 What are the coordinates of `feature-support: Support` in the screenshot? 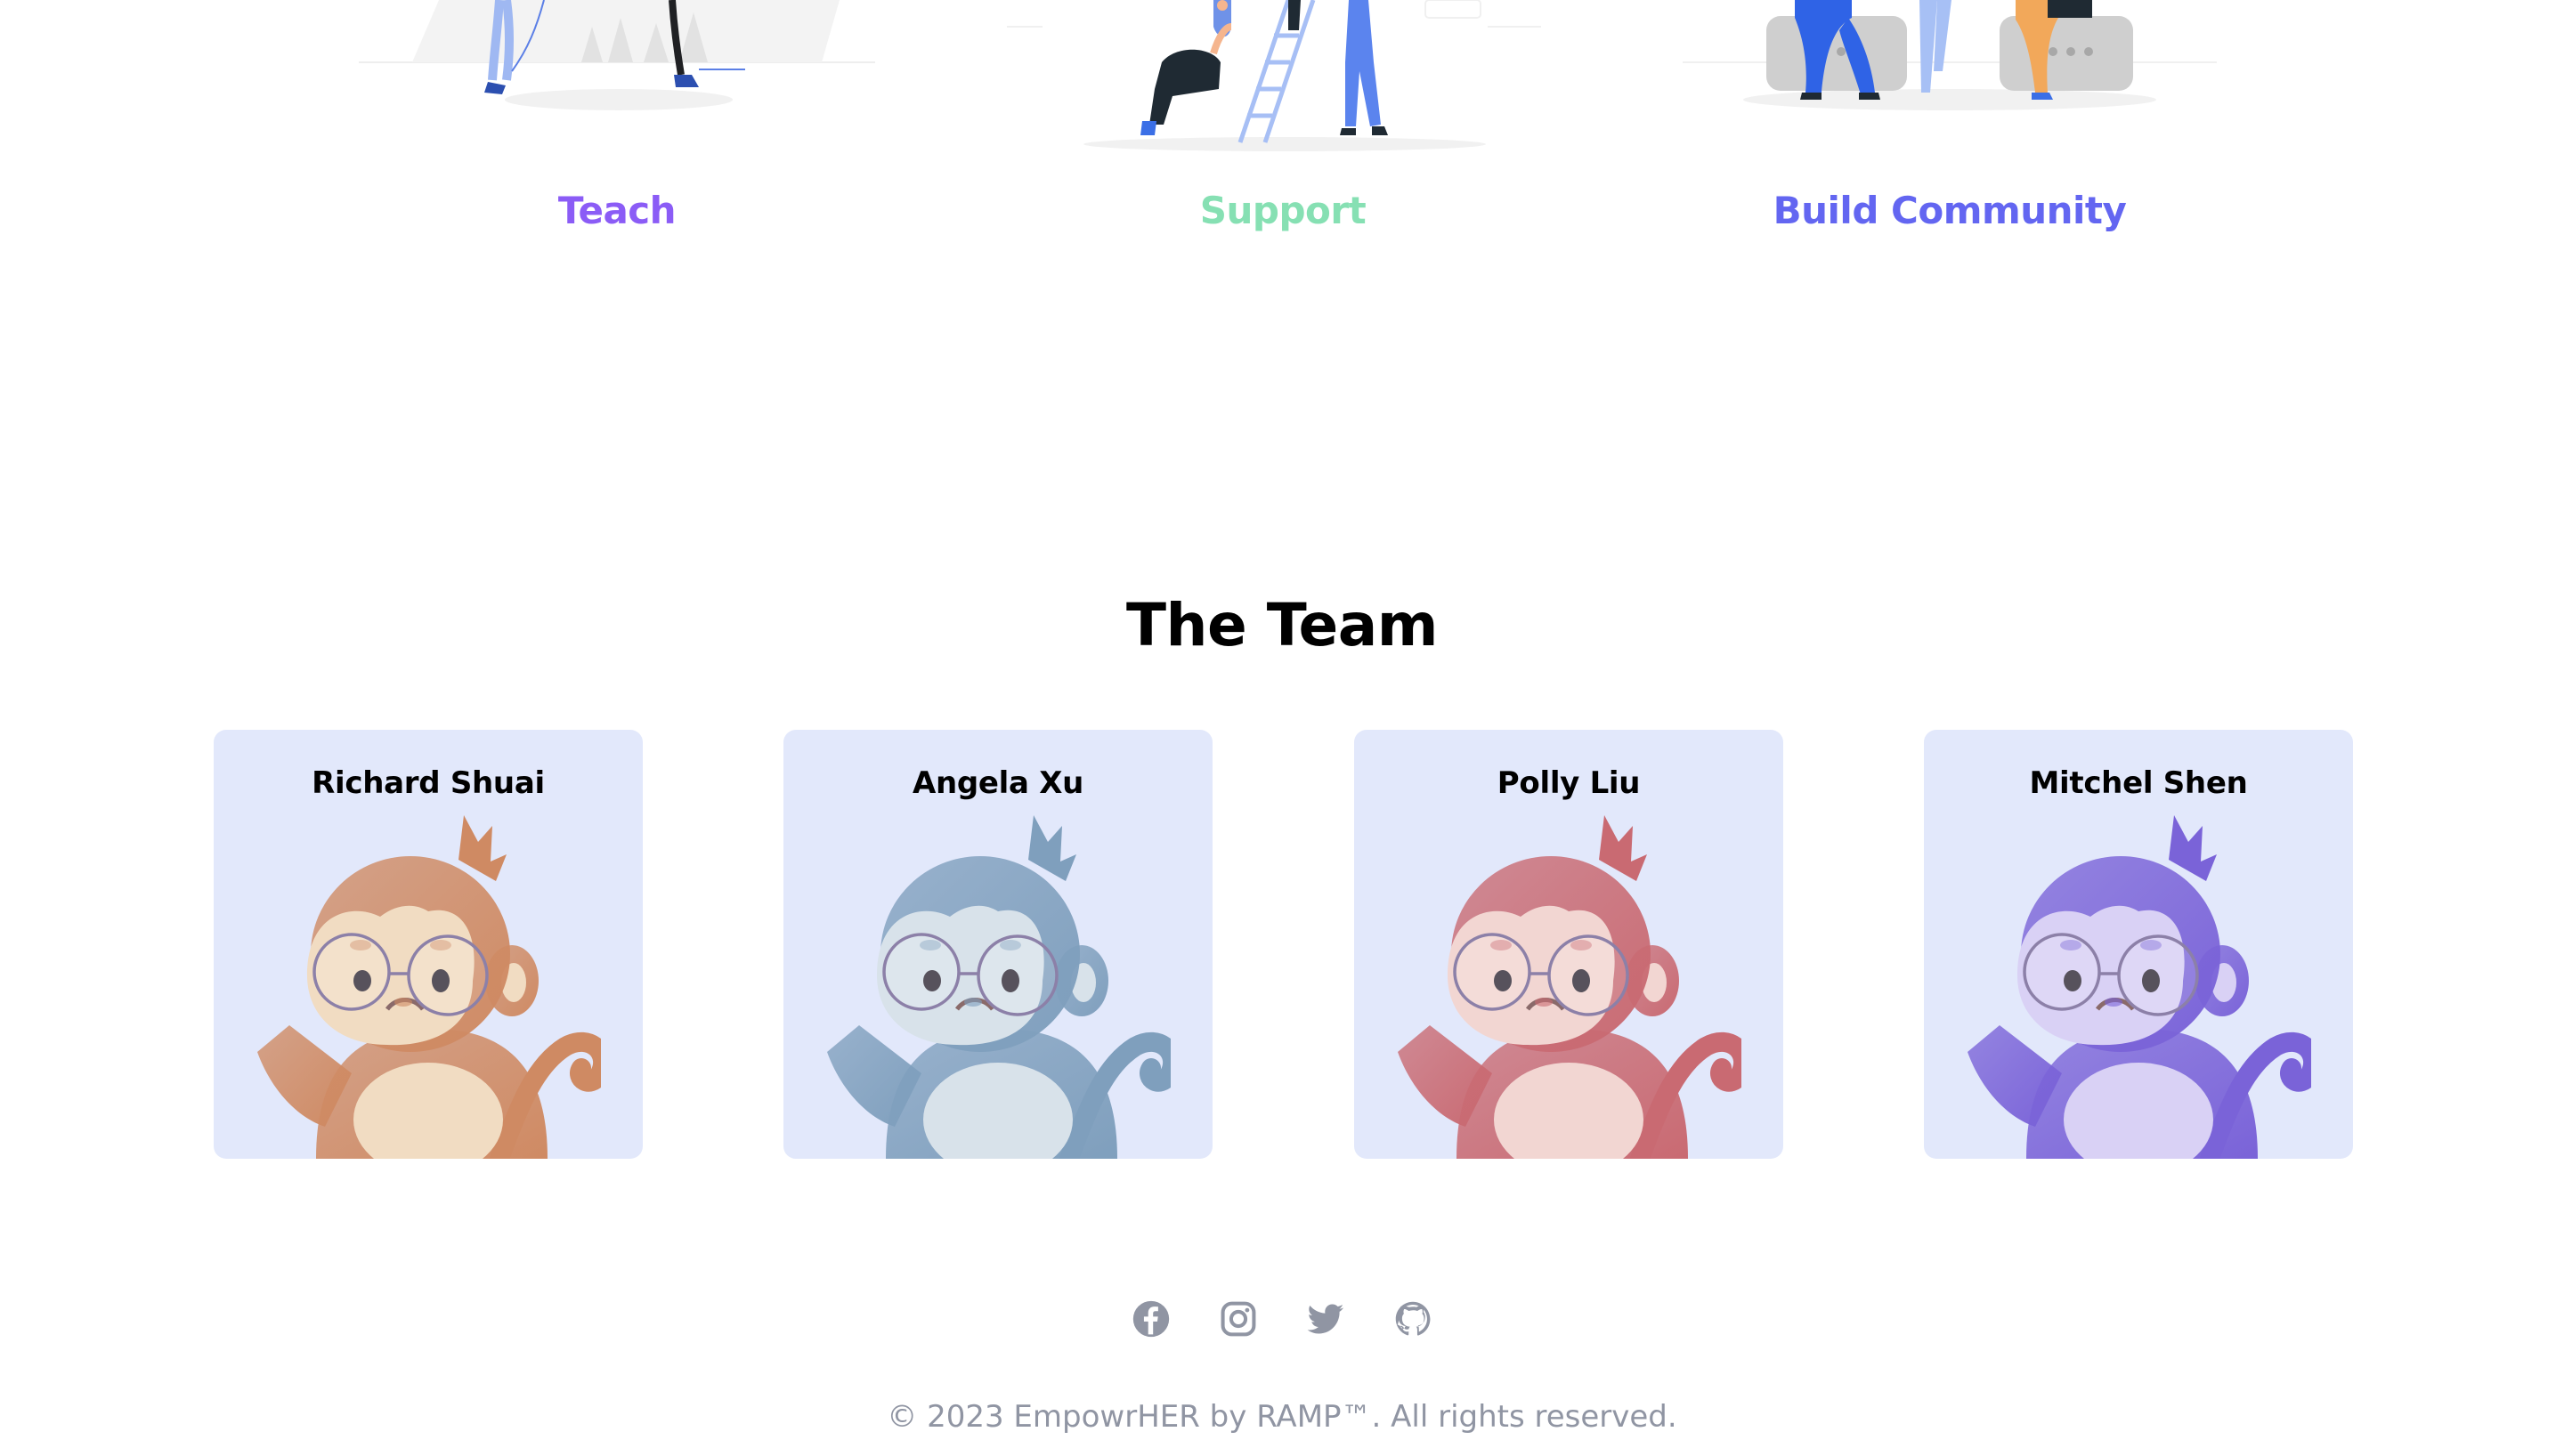 It's located at (1283, 124).